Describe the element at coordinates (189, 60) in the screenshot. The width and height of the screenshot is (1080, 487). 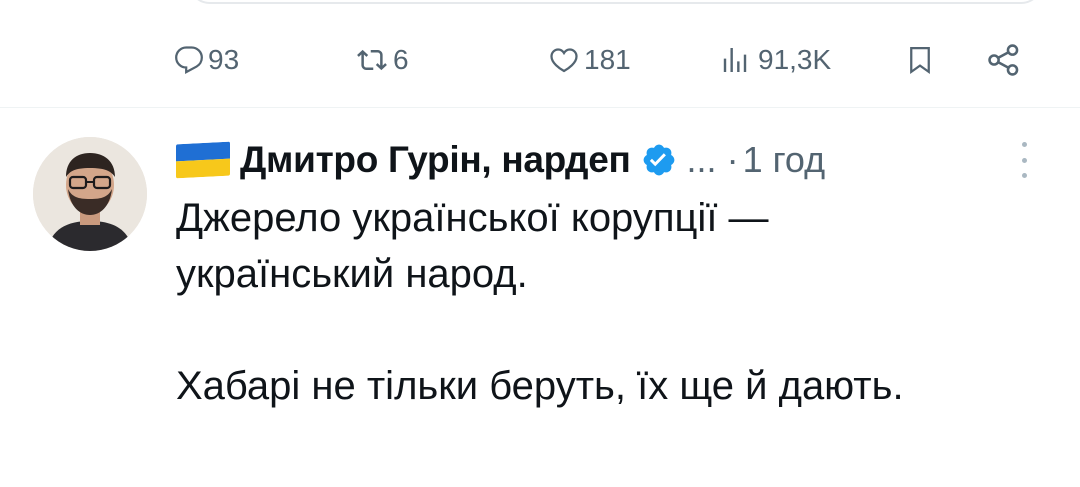
I see `reply-icon` at that location.